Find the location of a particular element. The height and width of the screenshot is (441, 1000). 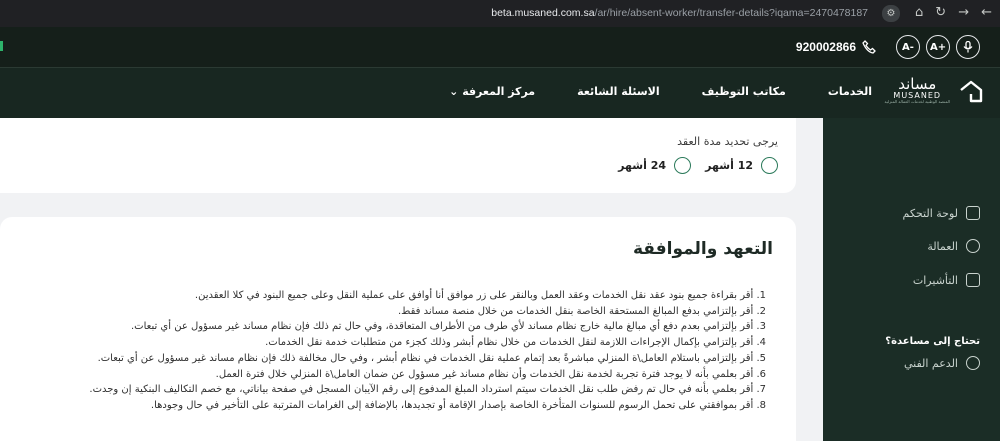

utility-bar: +A -A 920002866 is located at coordinates (500, 47).